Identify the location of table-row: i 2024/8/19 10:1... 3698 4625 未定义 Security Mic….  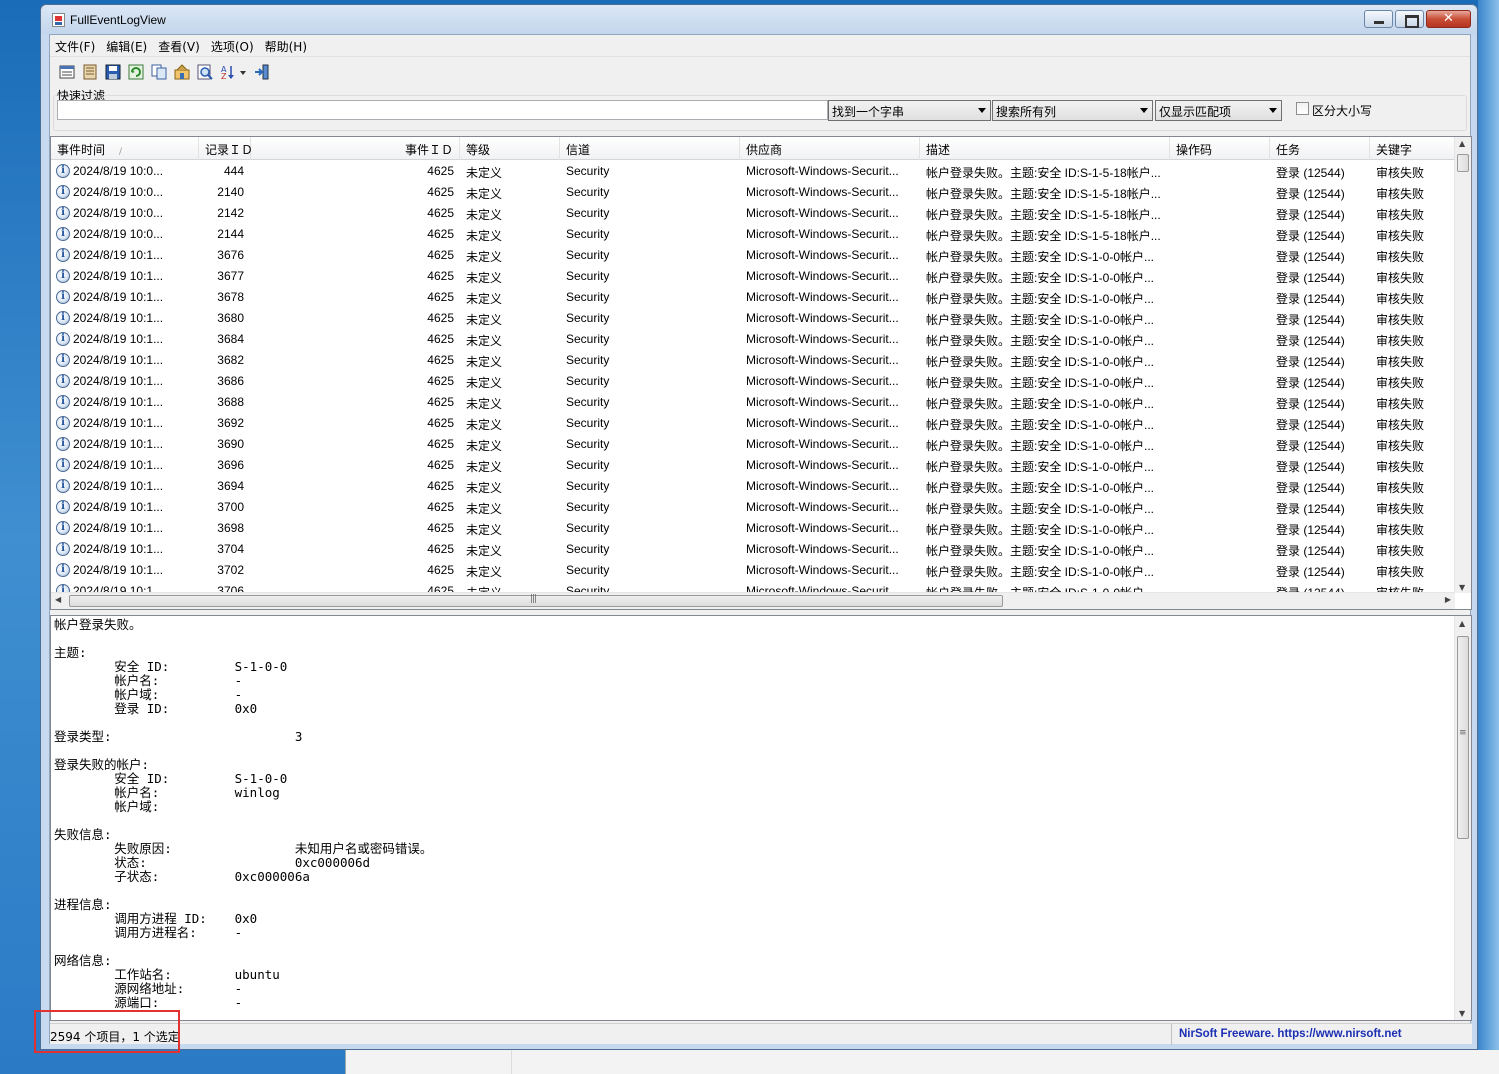
(753, 528).